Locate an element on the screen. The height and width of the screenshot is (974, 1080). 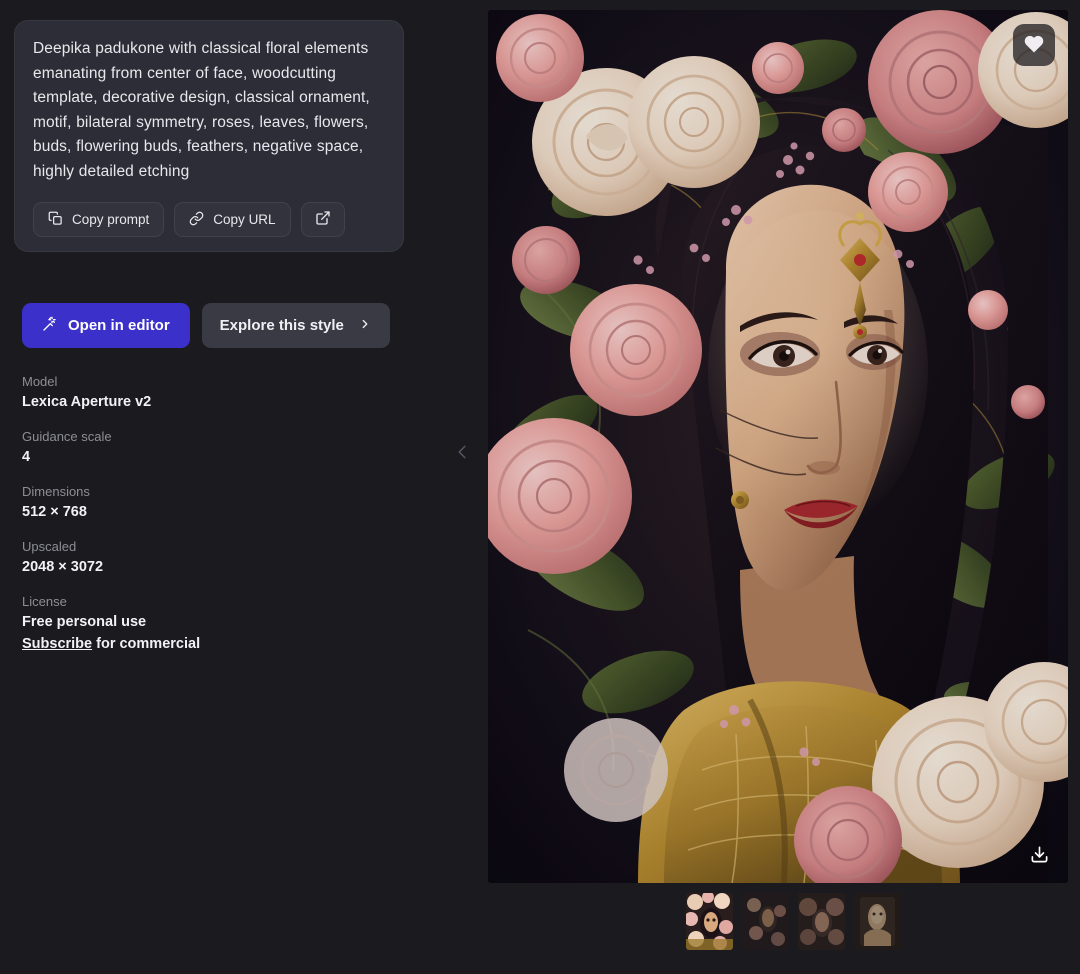
copy-icon is located at coordinates (55, 220).